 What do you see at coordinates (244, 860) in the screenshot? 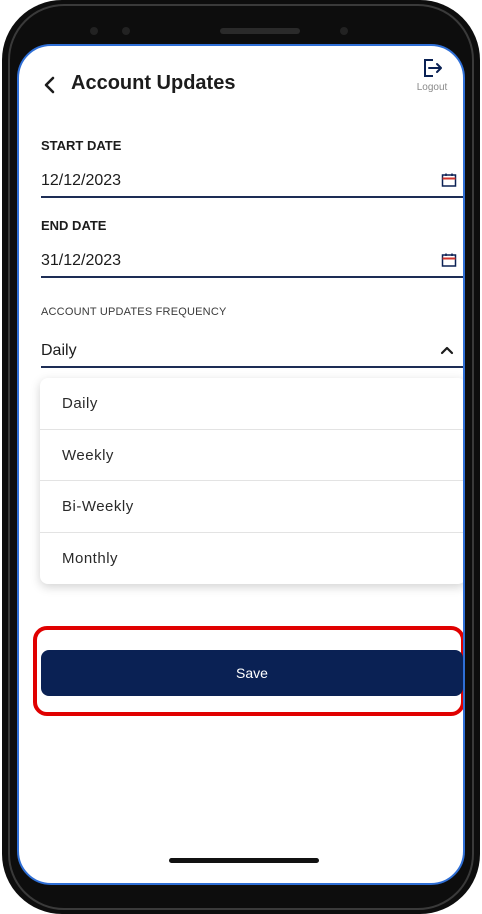
I see `home-indicator` at bounding box center [244, 860].